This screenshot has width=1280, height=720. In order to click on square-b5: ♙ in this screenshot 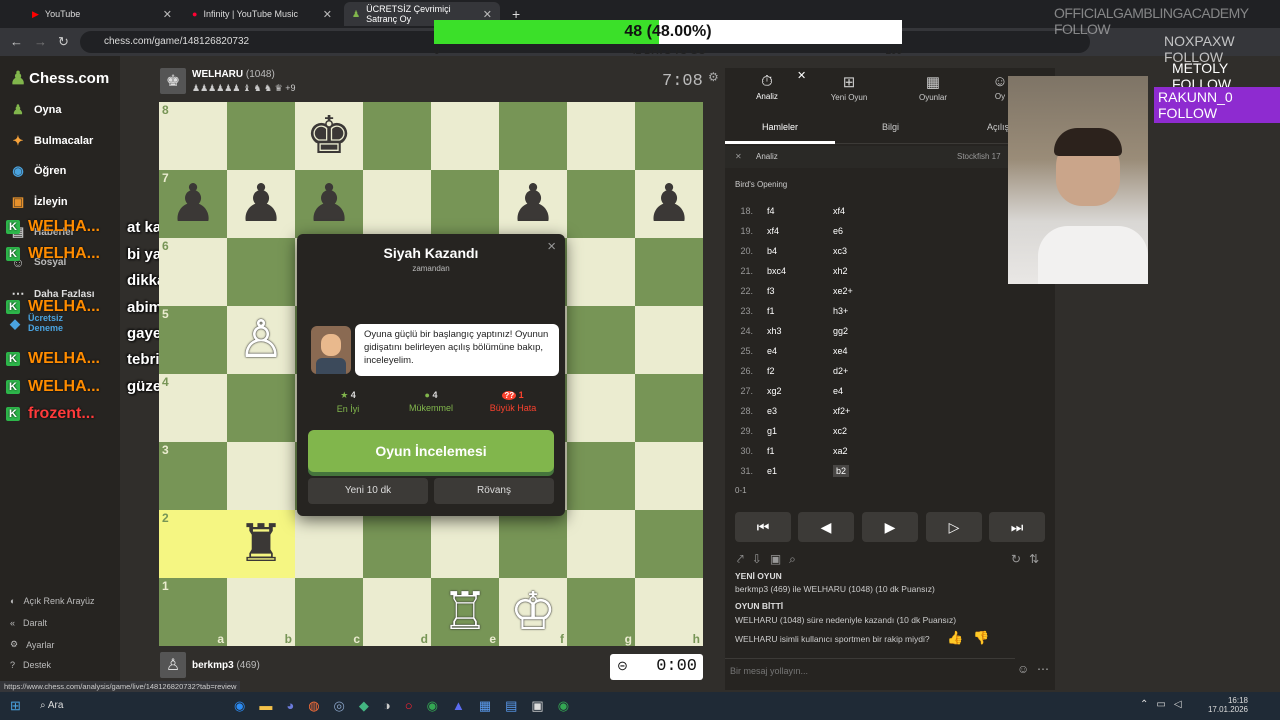, I will do `click(261, 340)`.